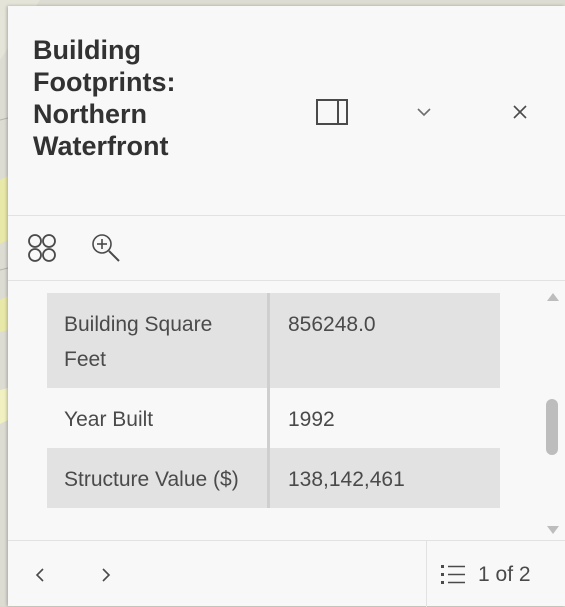 The width and height of the screenshot is (565, 607). Describe the element at coordinates (158, 418) in the screenshot. I see `attribute-label: Year Built` at that location.